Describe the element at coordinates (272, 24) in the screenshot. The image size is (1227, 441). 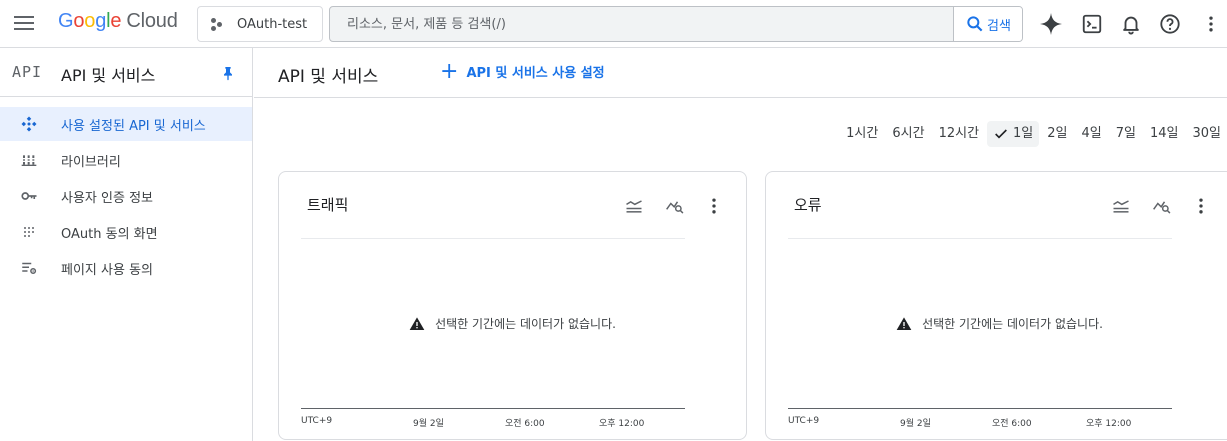
I see `project-name: OAuth-test` at that location.